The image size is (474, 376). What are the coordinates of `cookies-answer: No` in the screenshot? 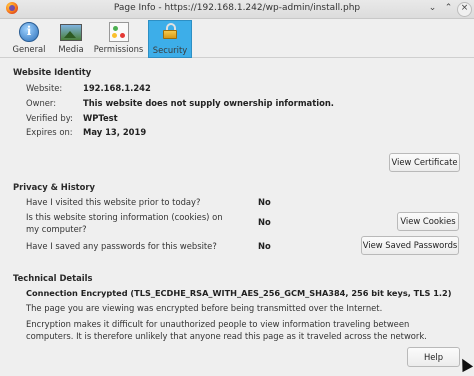 It's located at (264, 222).